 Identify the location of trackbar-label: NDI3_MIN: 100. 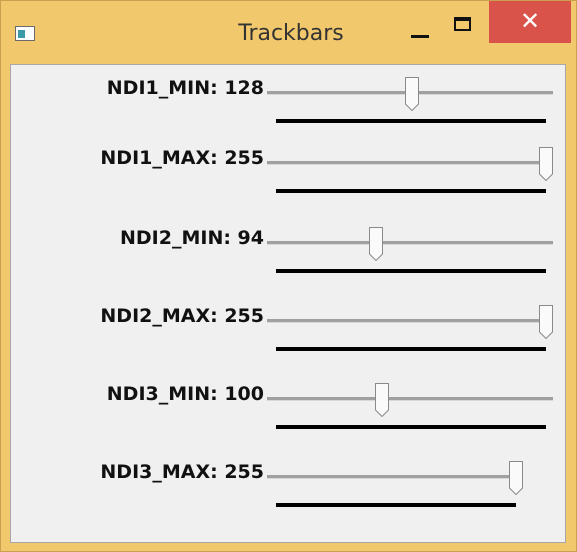
(185, 394).